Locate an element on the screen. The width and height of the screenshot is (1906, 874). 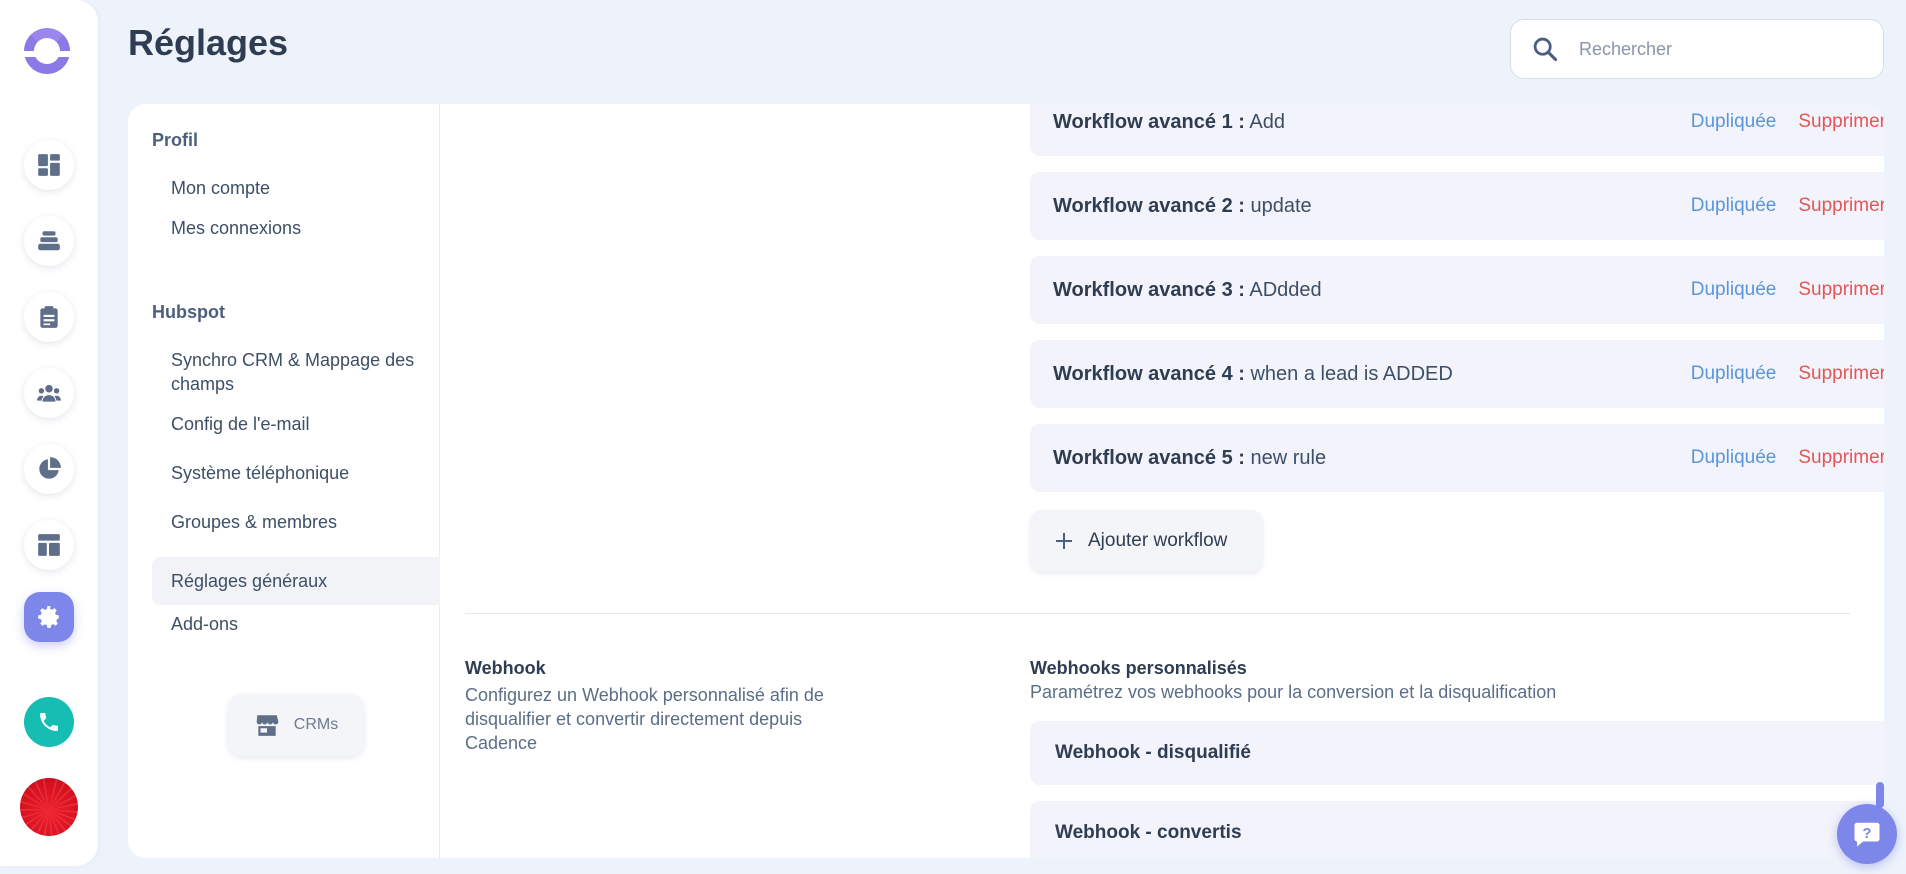
question-icon: ? is located at coordinates (1867, 834).